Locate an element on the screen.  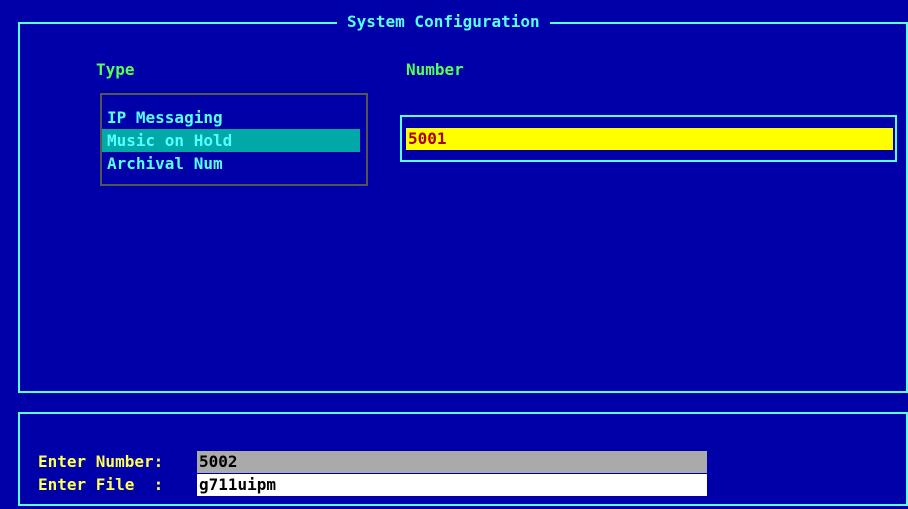
number-column-header: Number is located at coordinates (435, 69).